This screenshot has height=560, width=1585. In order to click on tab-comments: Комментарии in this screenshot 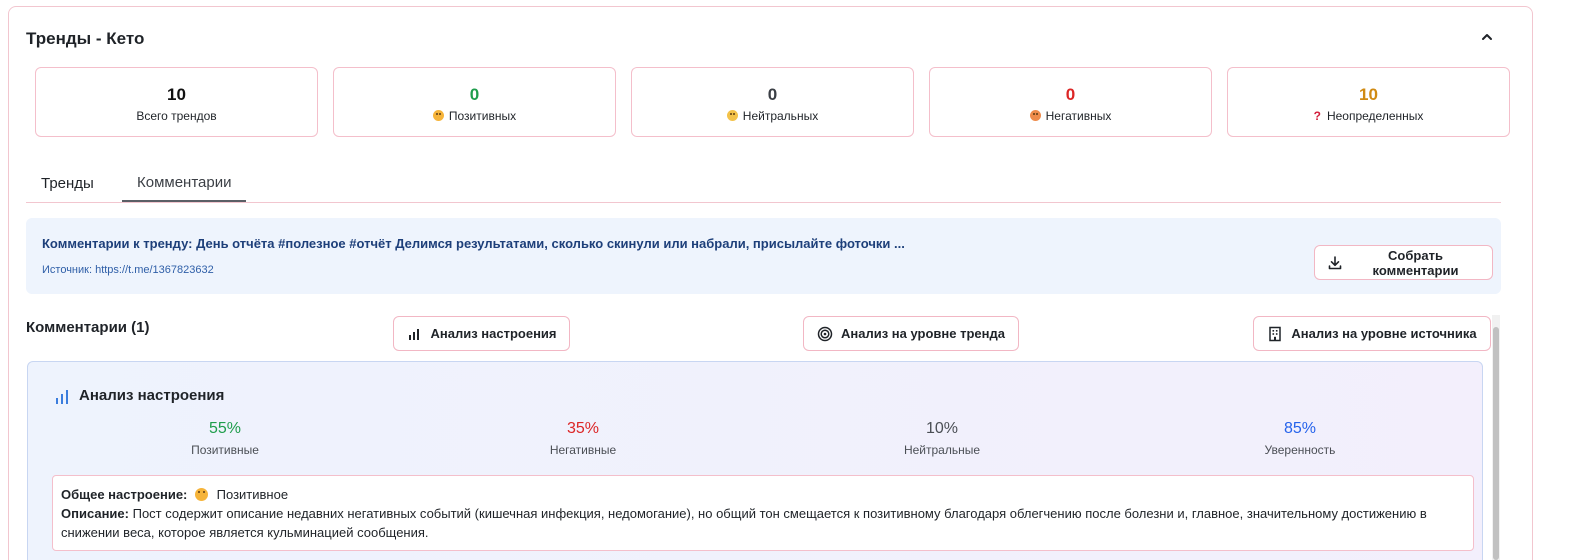, I will do `click(184, 183)`.